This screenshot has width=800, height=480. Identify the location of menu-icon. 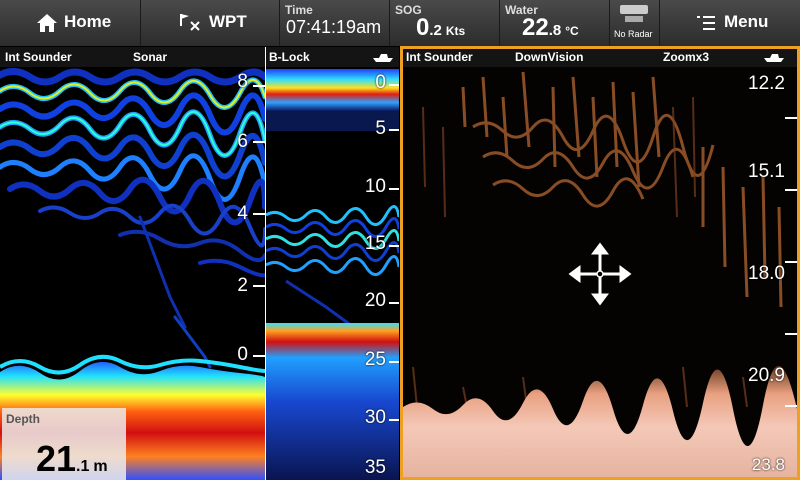
(706, 23).